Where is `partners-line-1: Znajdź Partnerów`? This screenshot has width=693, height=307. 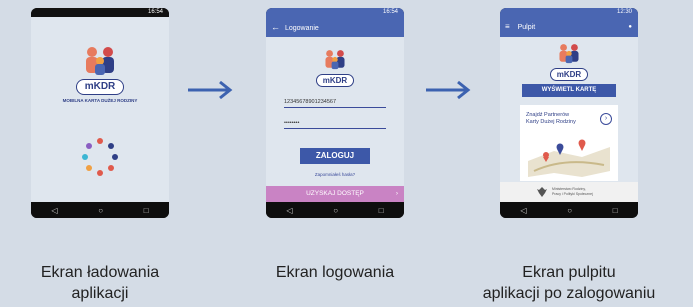 partners-line-1: Znajdź Partnerów is located at coordinates (548, 115).